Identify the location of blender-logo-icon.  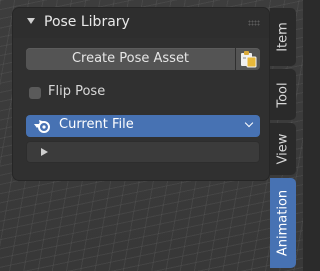
(42, 126).